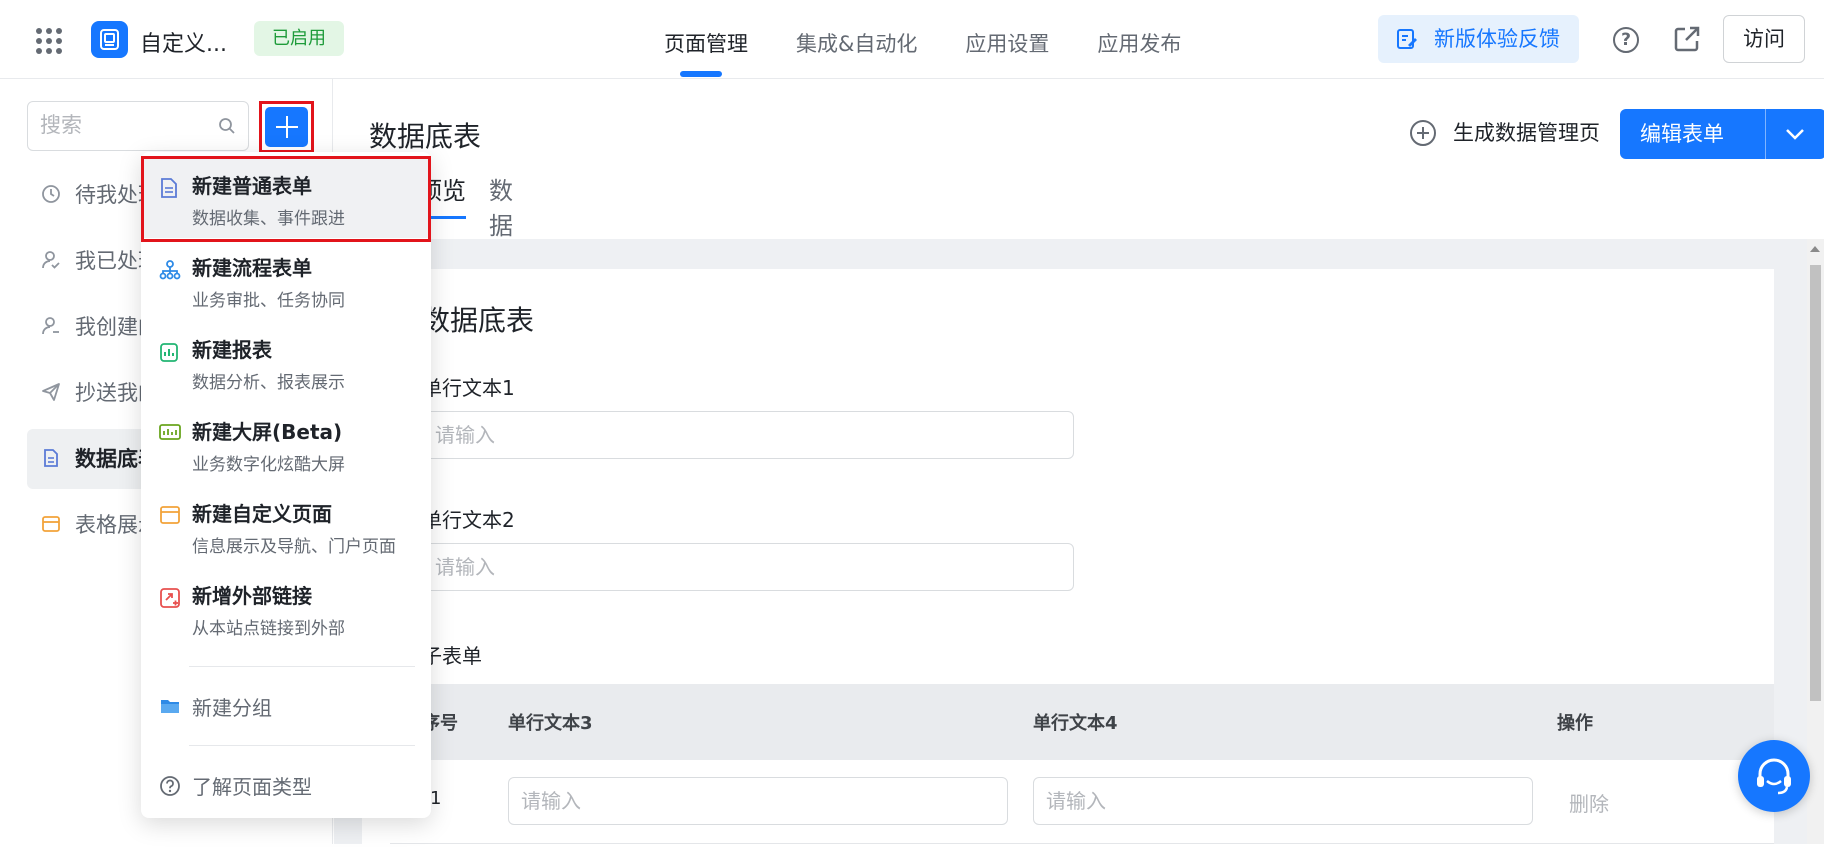 The width and height of the screenshot is (1824, 849). Describe the element at coordinates (232, 350) in the screenshot. I see `menu-item-title: 新建报表` at that location.